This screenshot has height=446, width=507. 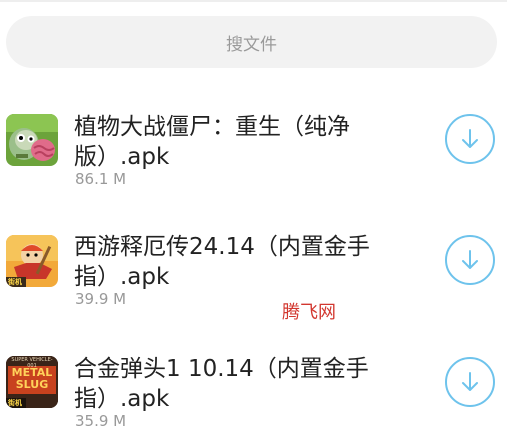 What do you see at coordinates (32, 378) in the screenshot?
I see `icon-logo-text: METAL SLUG` at bounding box center [32, 378].